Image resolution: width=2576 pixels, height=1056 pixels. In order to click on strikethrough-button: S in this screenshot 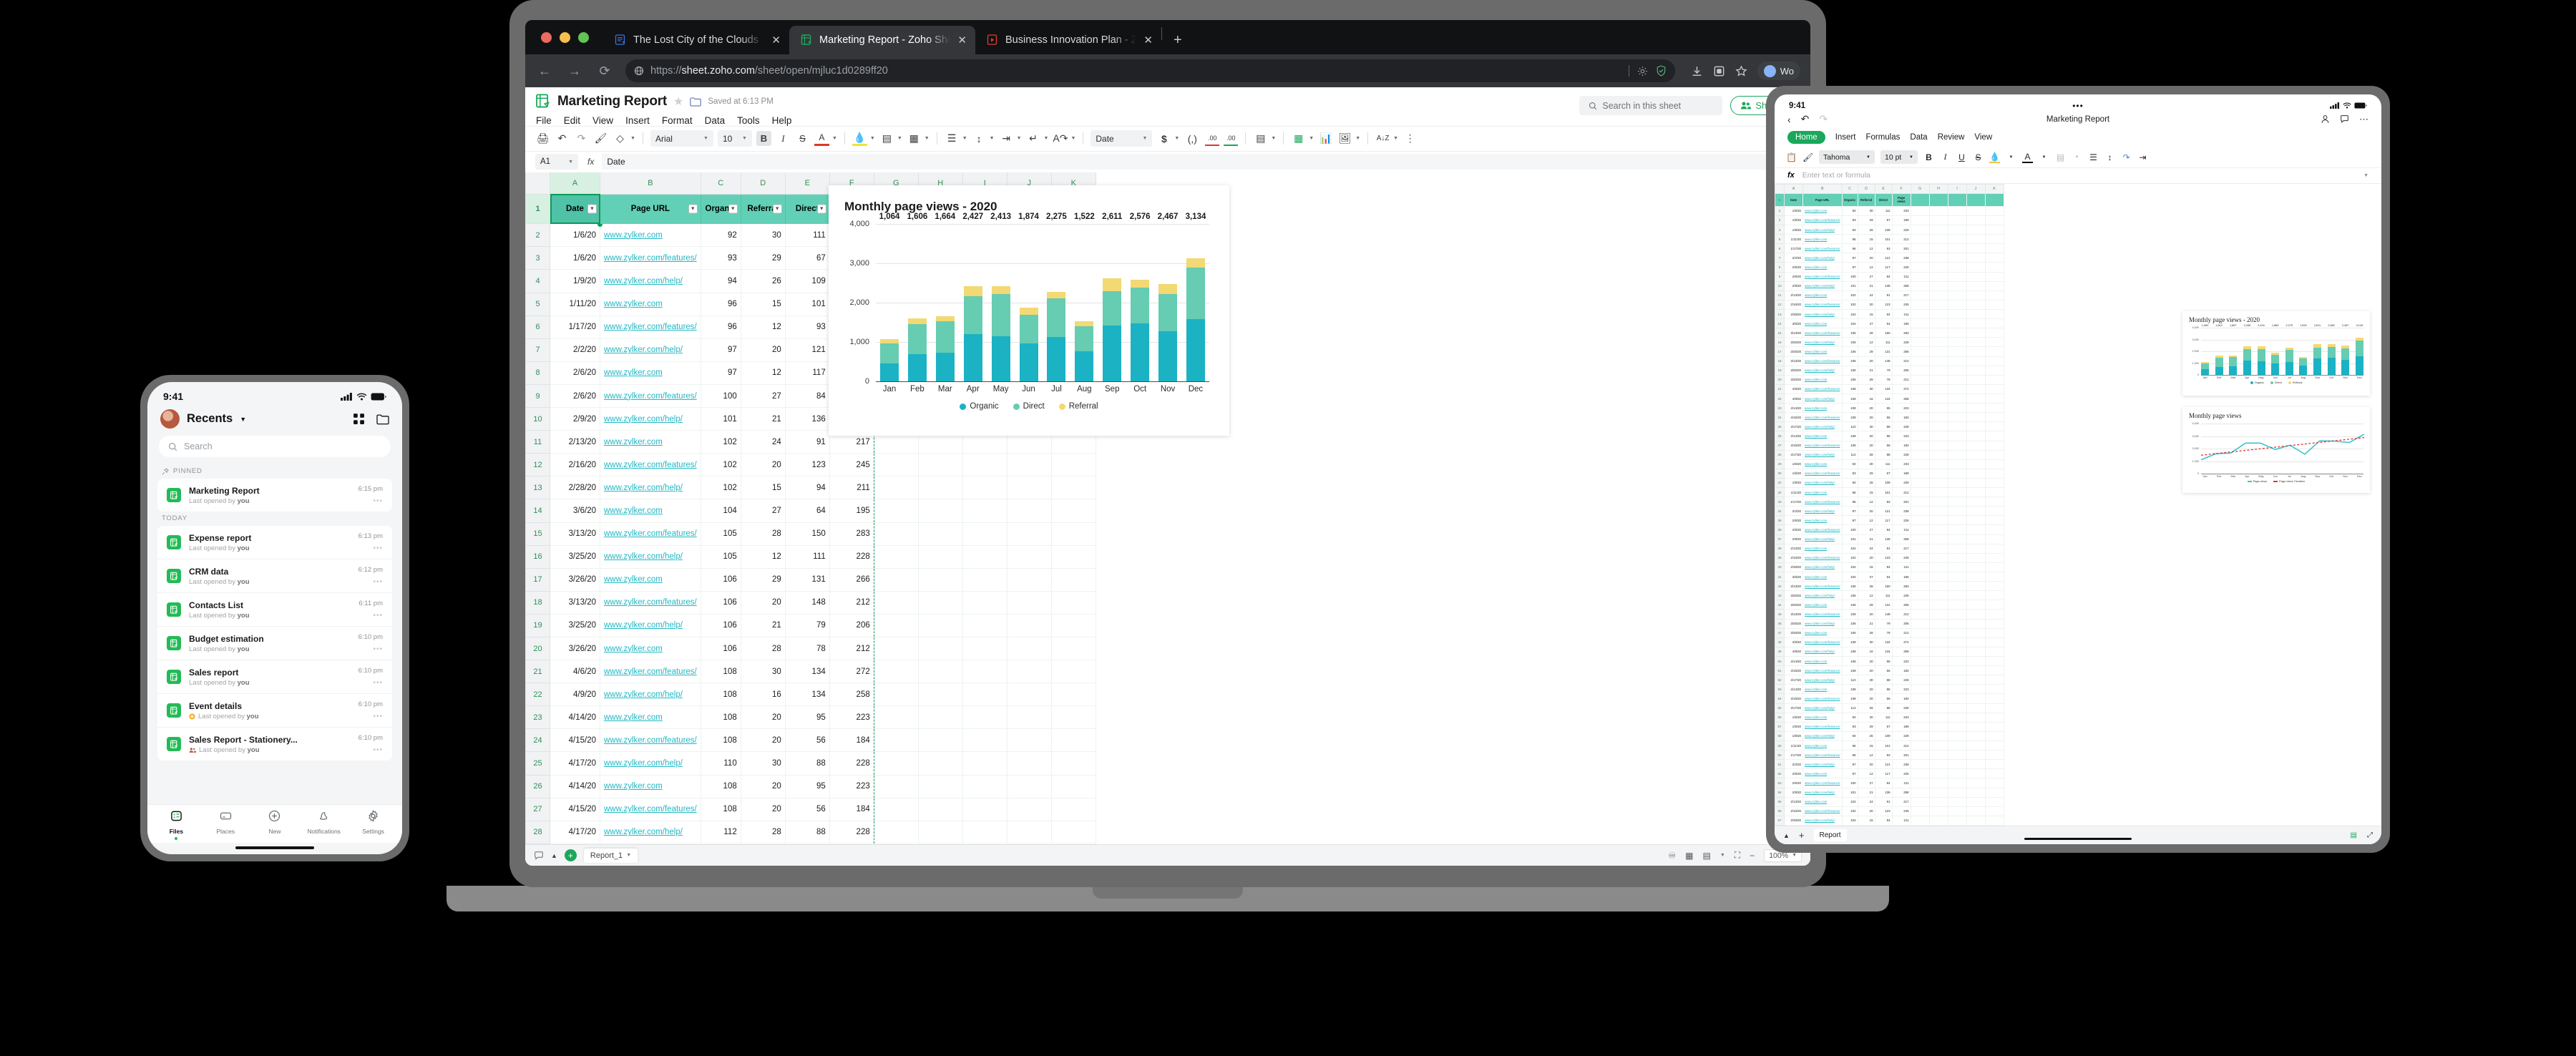, I will do `click(802, 138)`.